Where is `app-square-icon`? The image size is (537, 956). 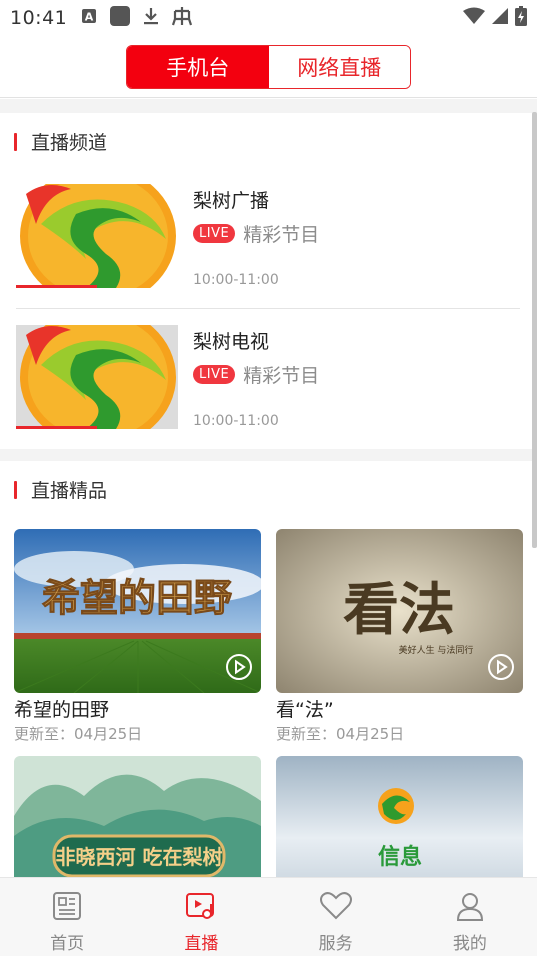 app-square-icon is located at coordinates (120, 18).